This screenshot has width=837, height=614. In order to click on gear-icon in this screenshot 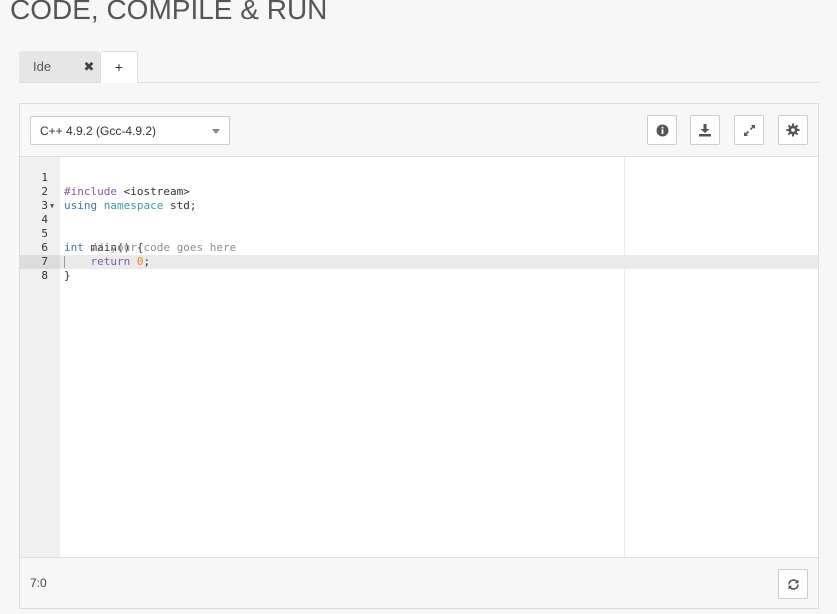, I will do `click(793, 130)`.